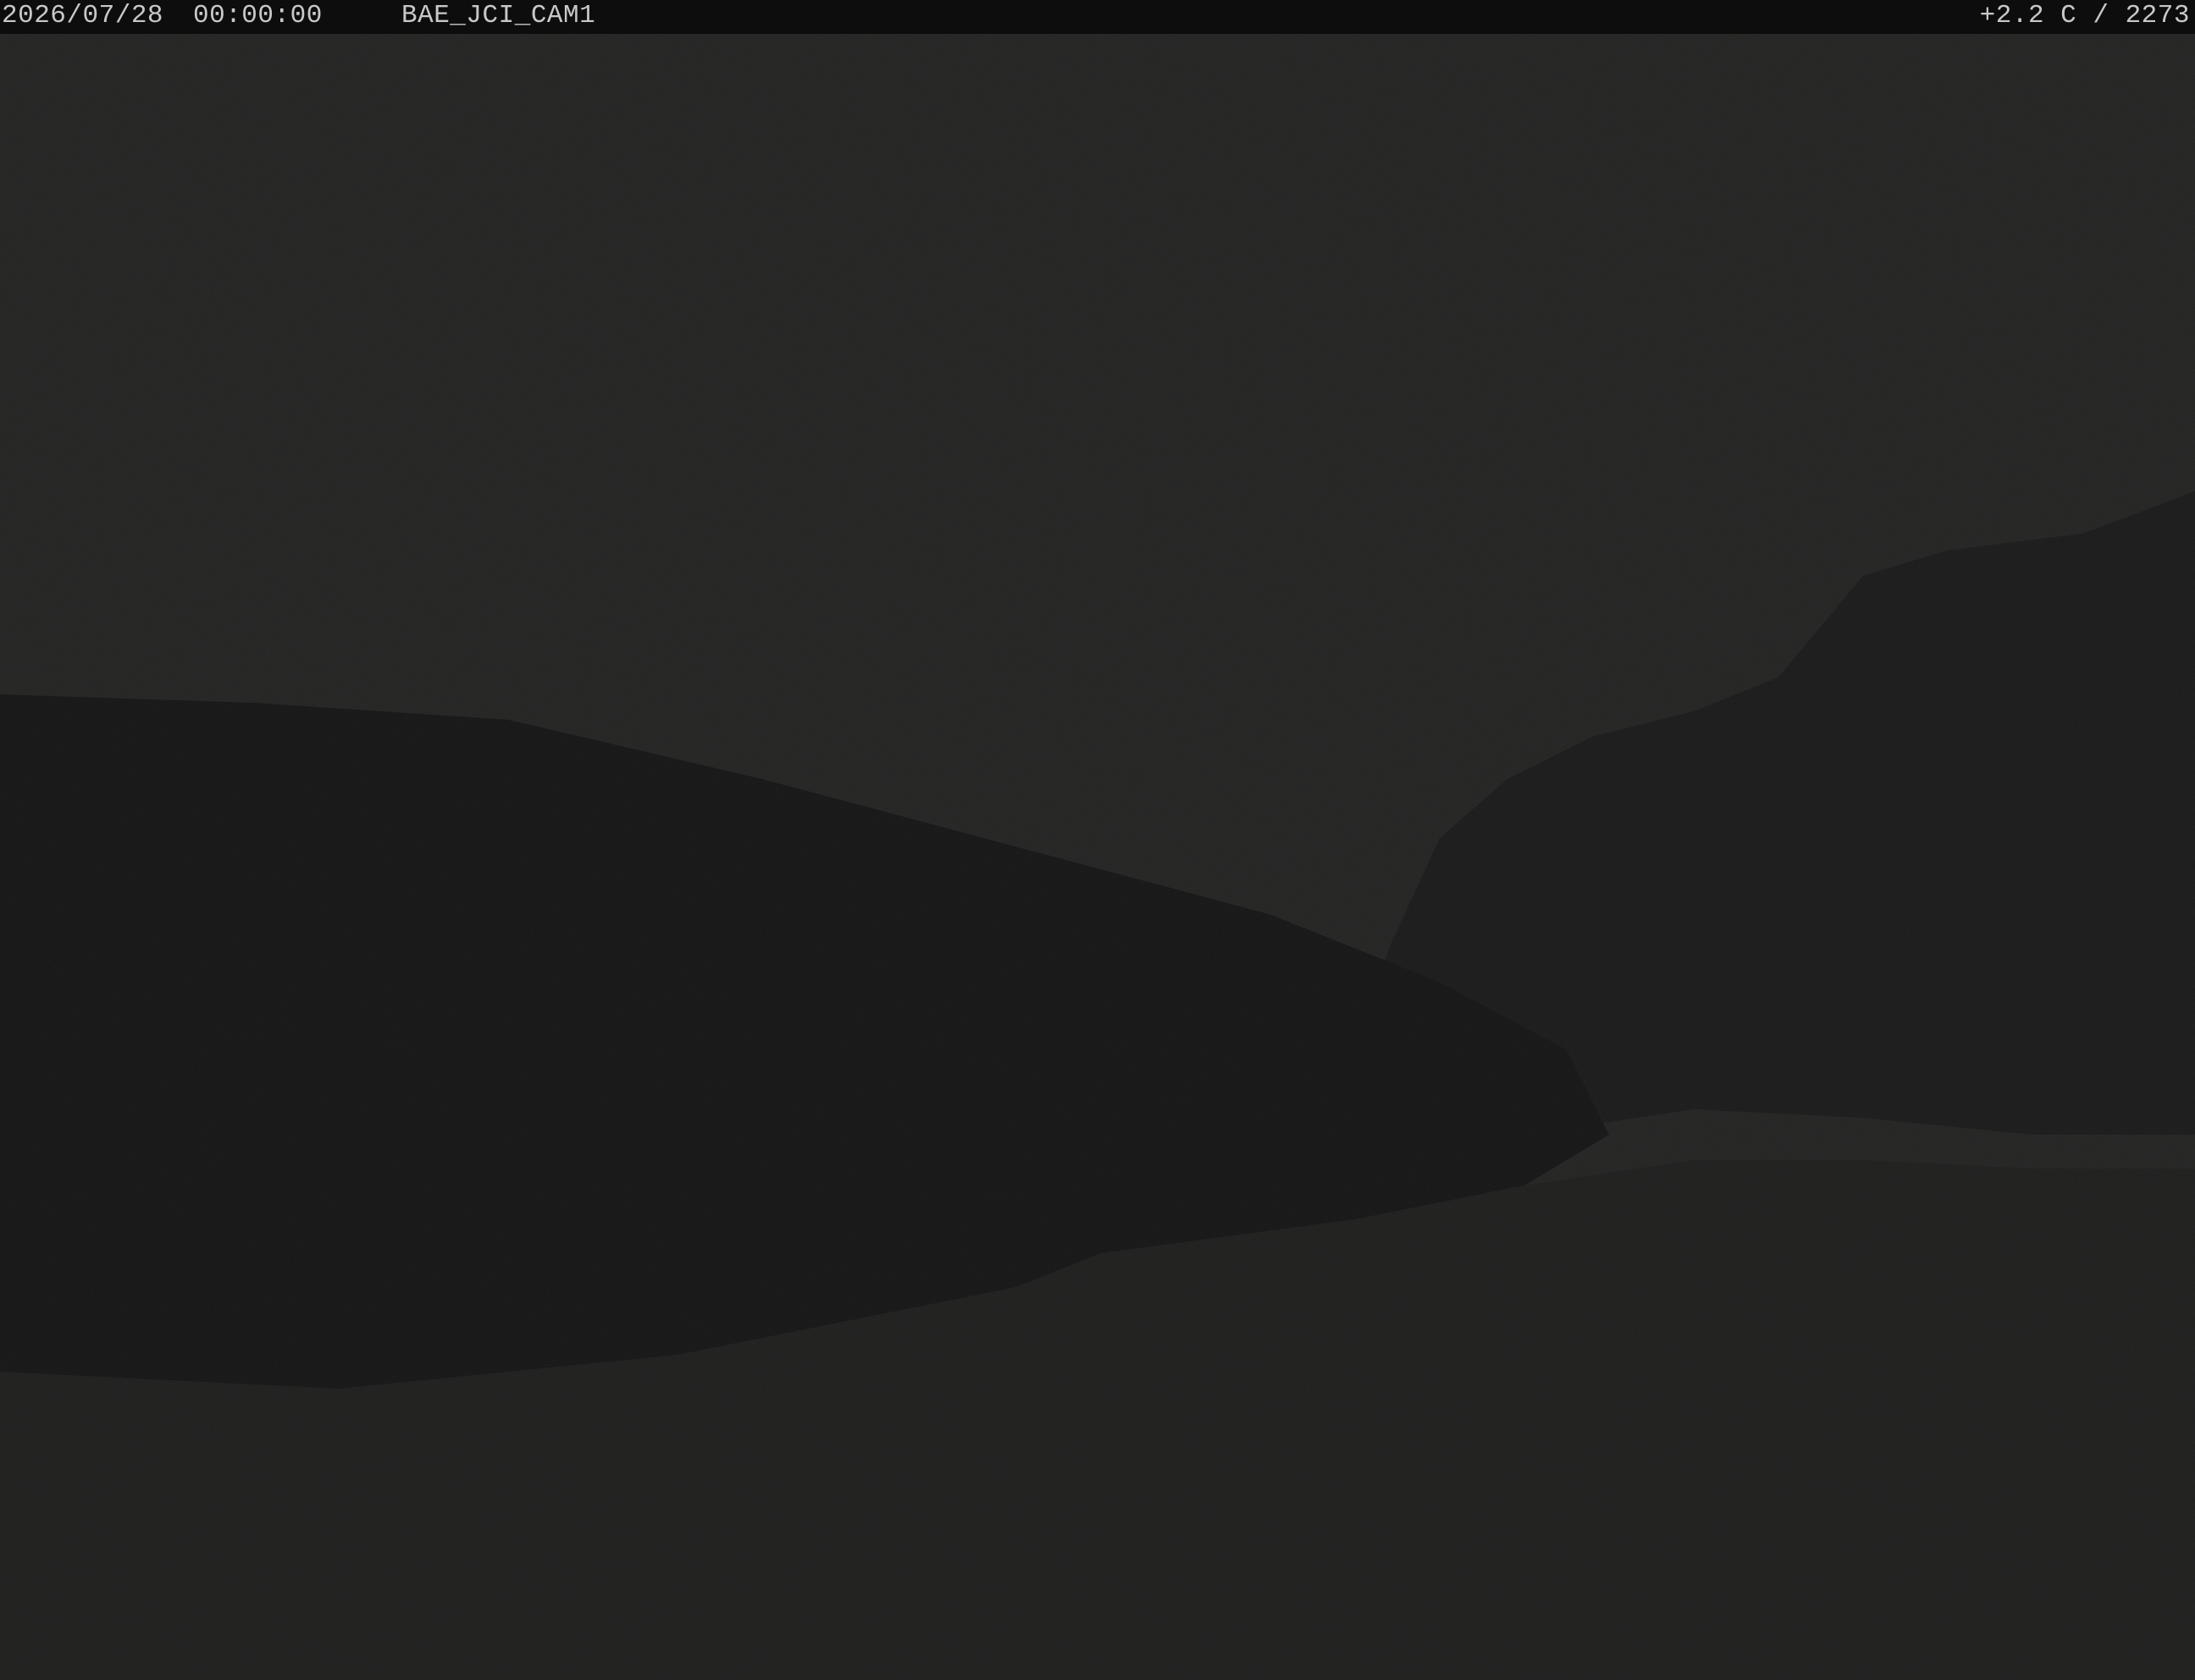  I want to click on overlay-date: 2026/07/28, so click(83, 15).